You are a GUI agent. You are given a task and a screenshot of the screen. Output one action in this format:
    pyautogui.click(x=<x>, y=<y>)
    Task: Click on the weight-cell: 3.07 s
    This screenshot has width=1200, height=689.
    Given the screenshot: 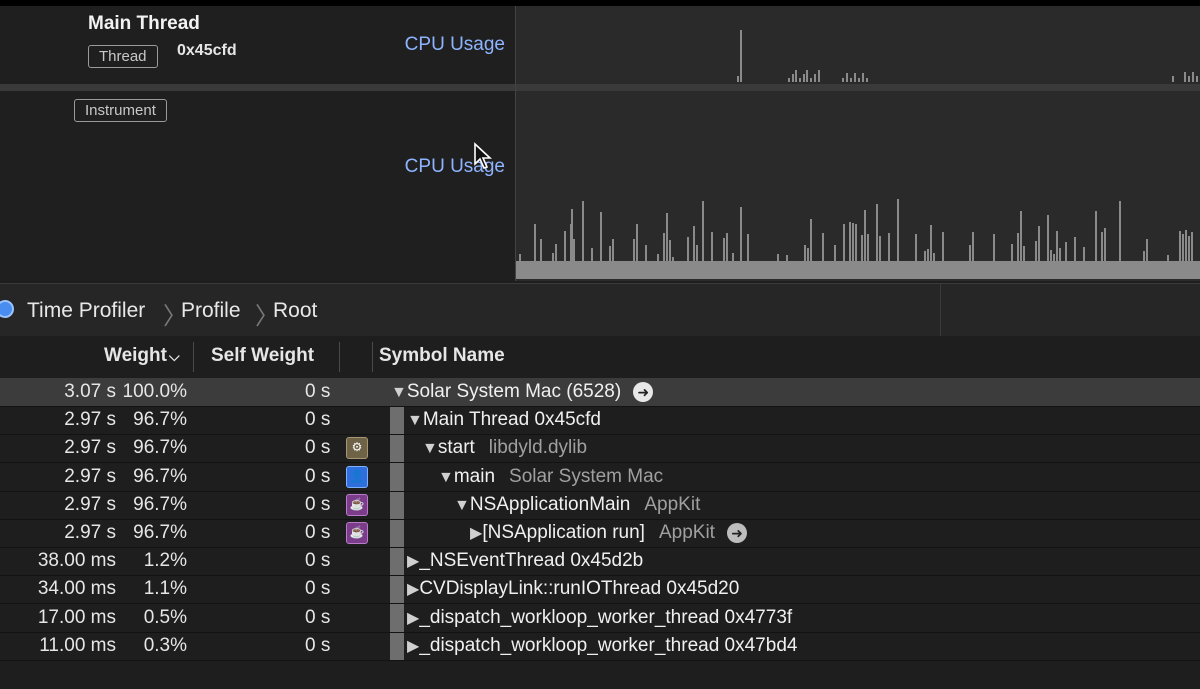 What is the action you would take?
    pyautogui.click(x=90, y=391)
    